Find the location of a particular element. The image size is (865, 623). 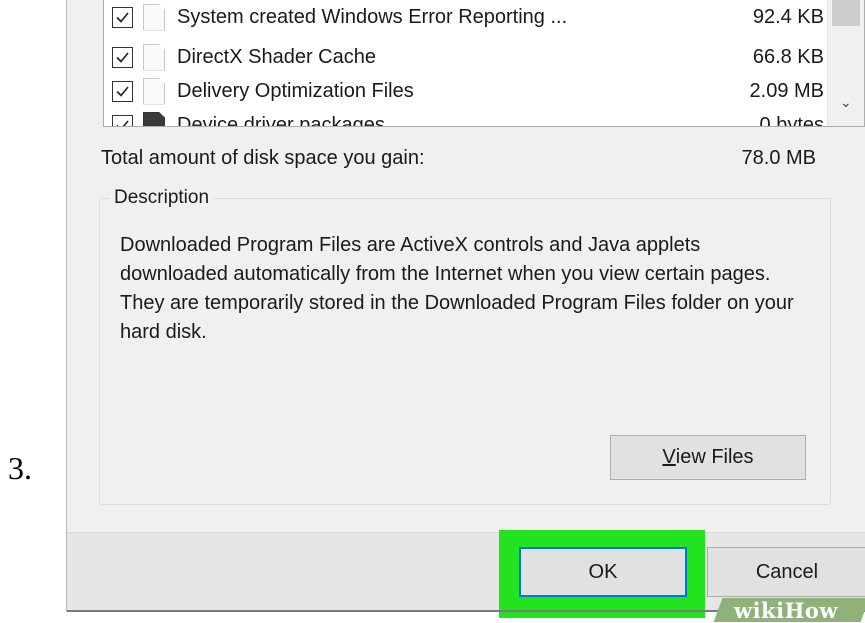

view-files-button: View Files is located at coordinates (708, 457).